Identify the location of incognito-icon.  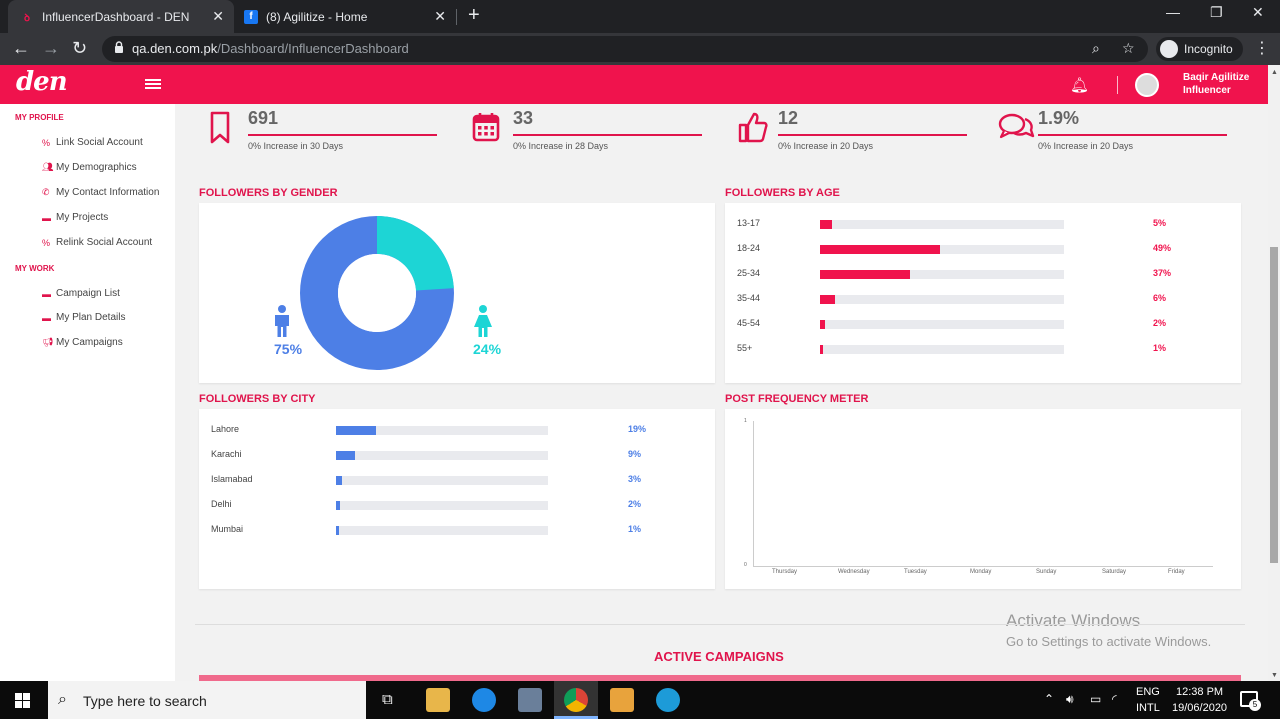
(1169, 49).